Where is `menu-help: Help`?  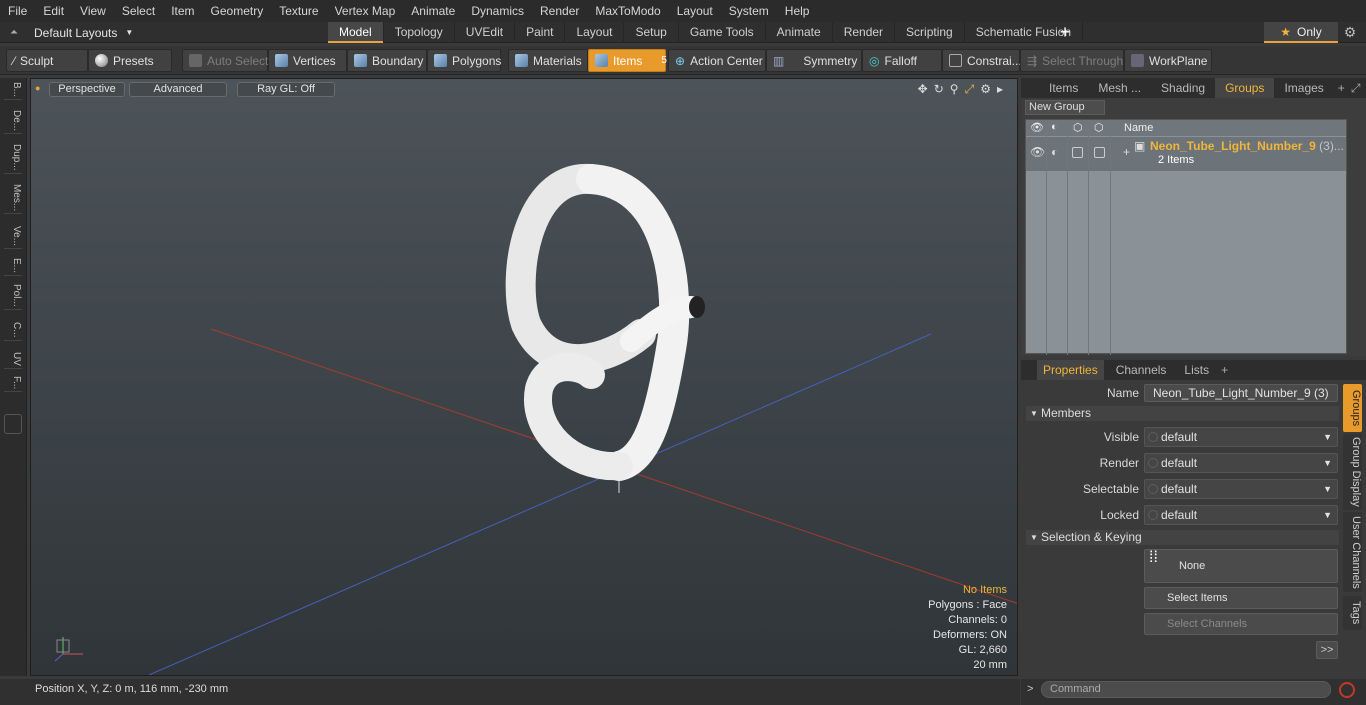 menu-help: Help is located at coordinates (797, 11).